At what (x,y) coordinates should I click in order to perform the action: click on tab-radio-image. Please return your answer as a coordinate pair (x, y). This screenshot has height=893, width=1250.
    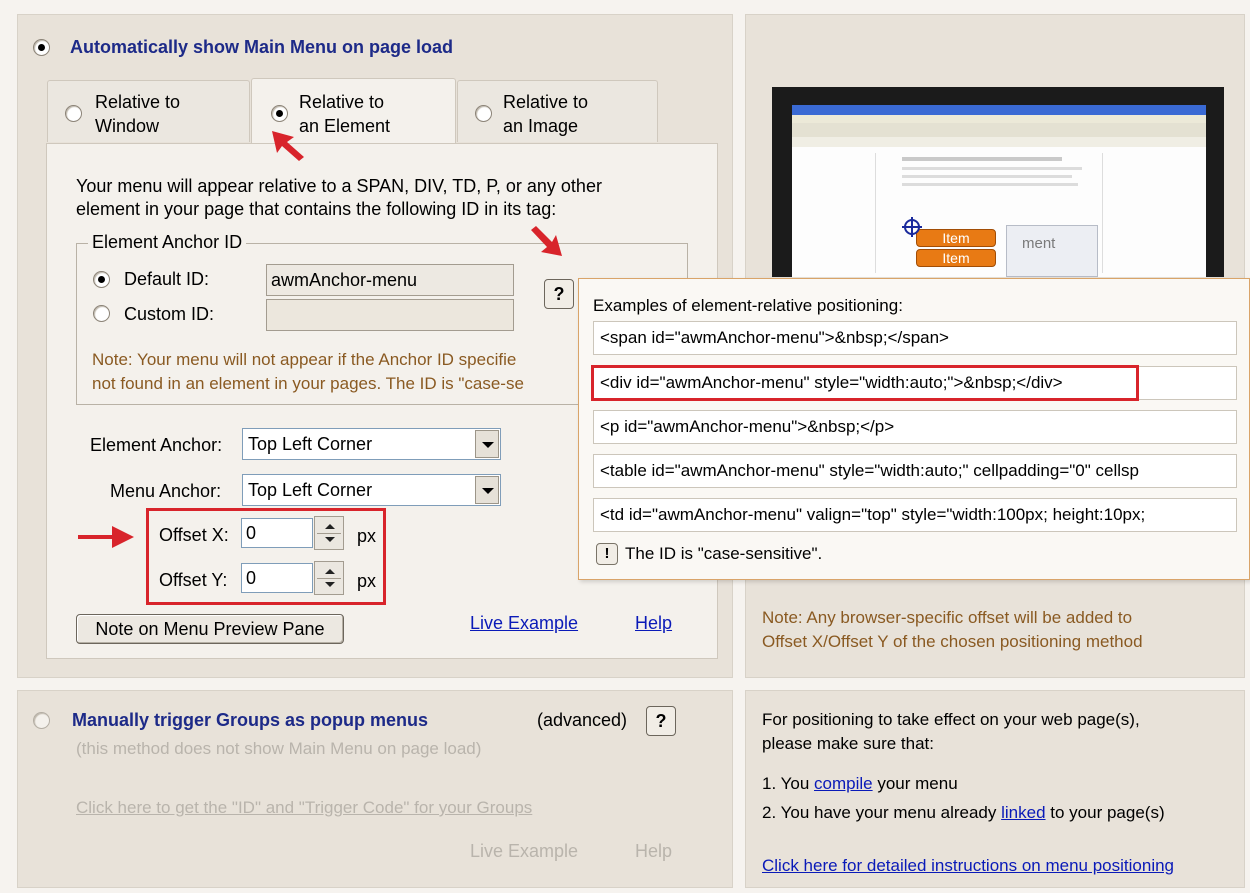
    Looking at the image, I should click on (483, 113).